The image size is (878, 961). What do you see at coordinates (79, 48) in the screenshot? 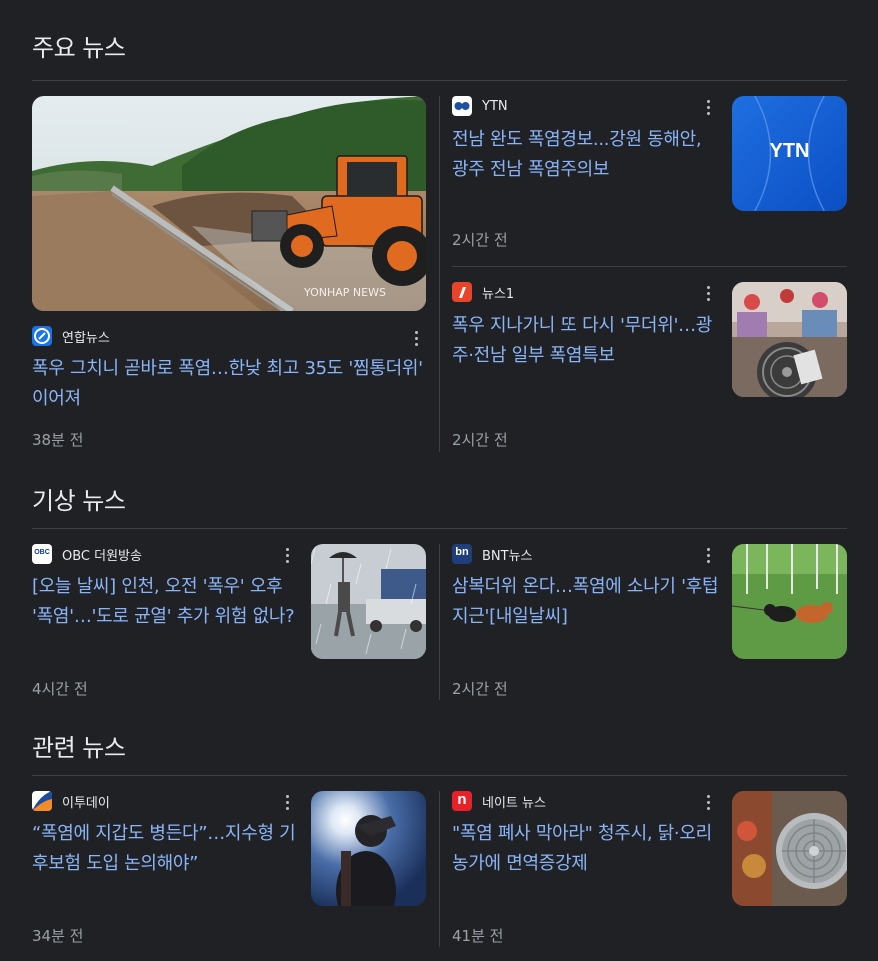
I see `section-title-top-news: 주요 뉴스` at bounding box center [79, 48].